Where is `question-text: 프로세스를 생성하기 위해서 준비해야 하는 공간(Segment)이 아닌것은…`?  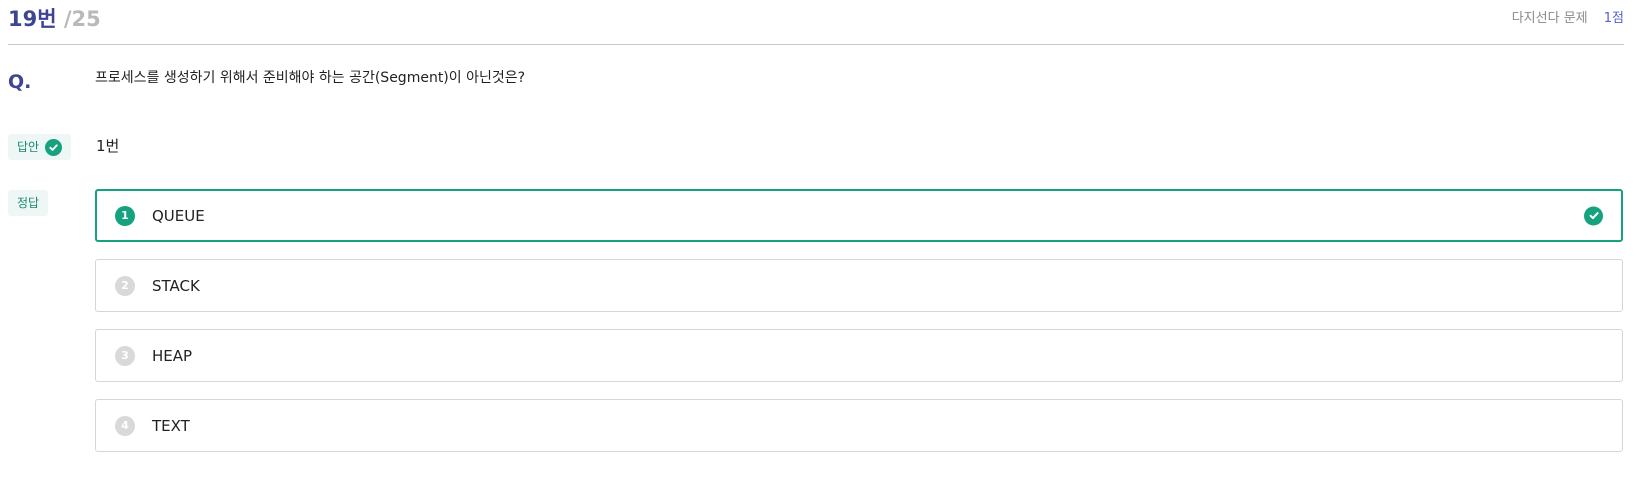
question-text: 프로세스를 생성하기 위해서 준비해야 하는 공간(Segment)이 아닌것은… is located at coordinates (310, 78).